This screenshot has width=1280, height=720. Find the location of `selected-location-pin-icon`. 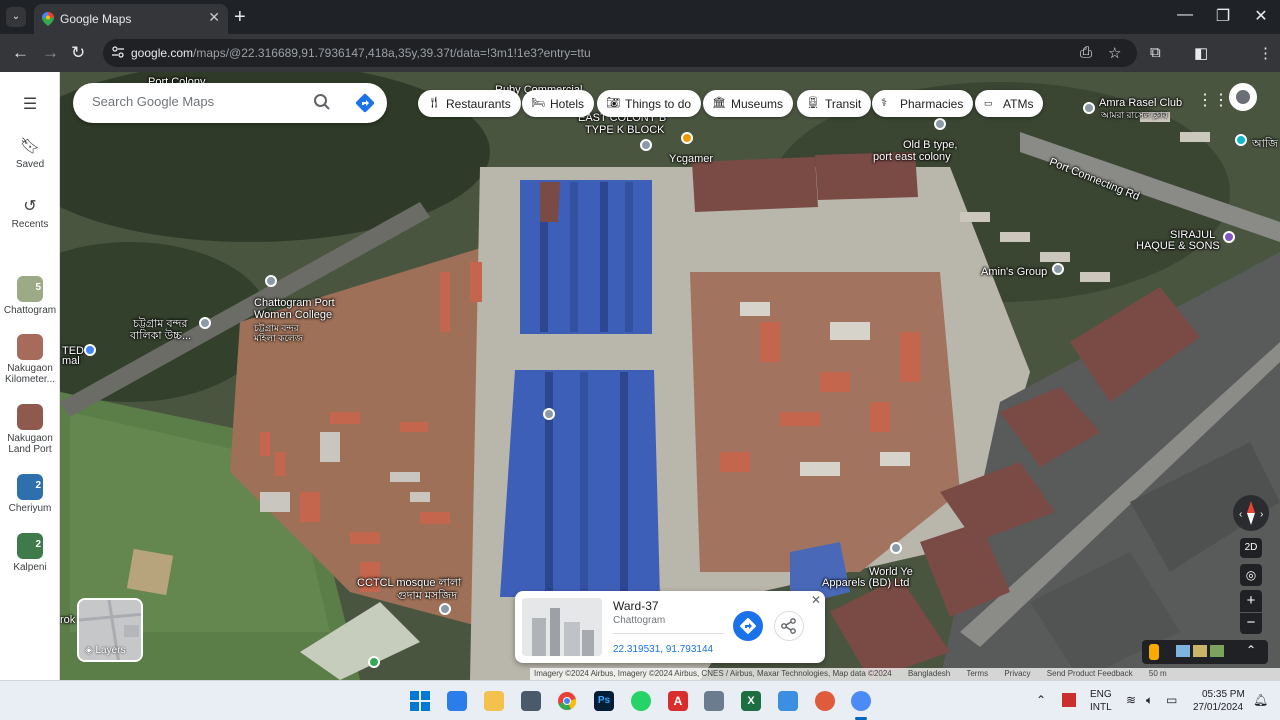

selected-location-pin-icon is located at coordinates (549, 414).